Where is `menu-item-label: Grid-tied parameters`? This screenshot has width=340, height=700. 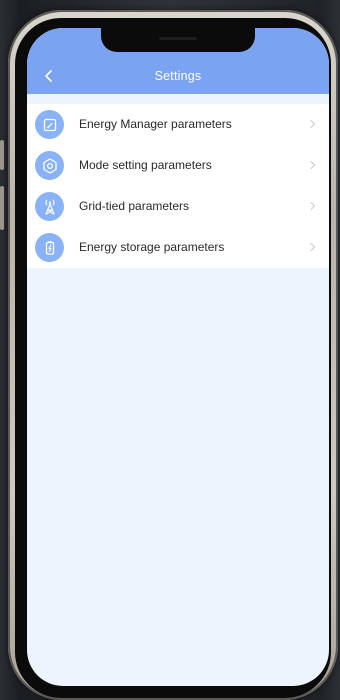
menu-item-label: Grid-tied parameters is located at coordinates (134, 206).